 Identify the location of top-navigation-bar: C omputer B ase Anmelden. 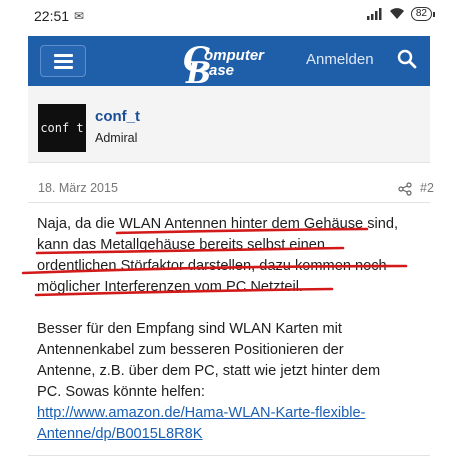
(229, 62).